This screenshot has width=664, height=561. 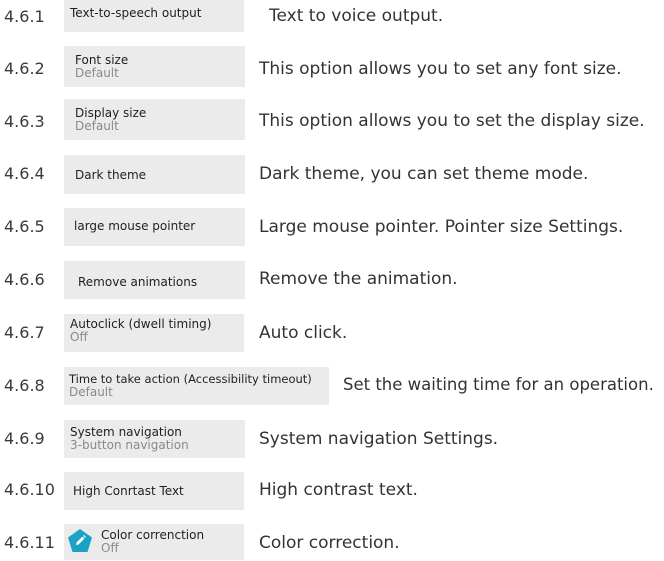 I want to click on setting-title: Text-to-speech output, so click(x=136, y=13).